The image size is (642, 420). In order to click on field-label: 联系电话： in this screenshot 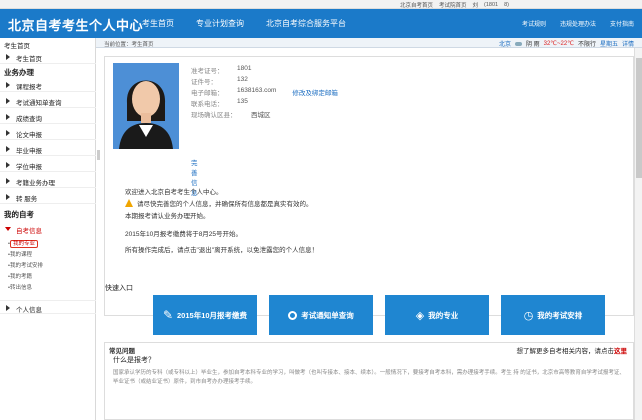, I will do `click(207, 104)`.